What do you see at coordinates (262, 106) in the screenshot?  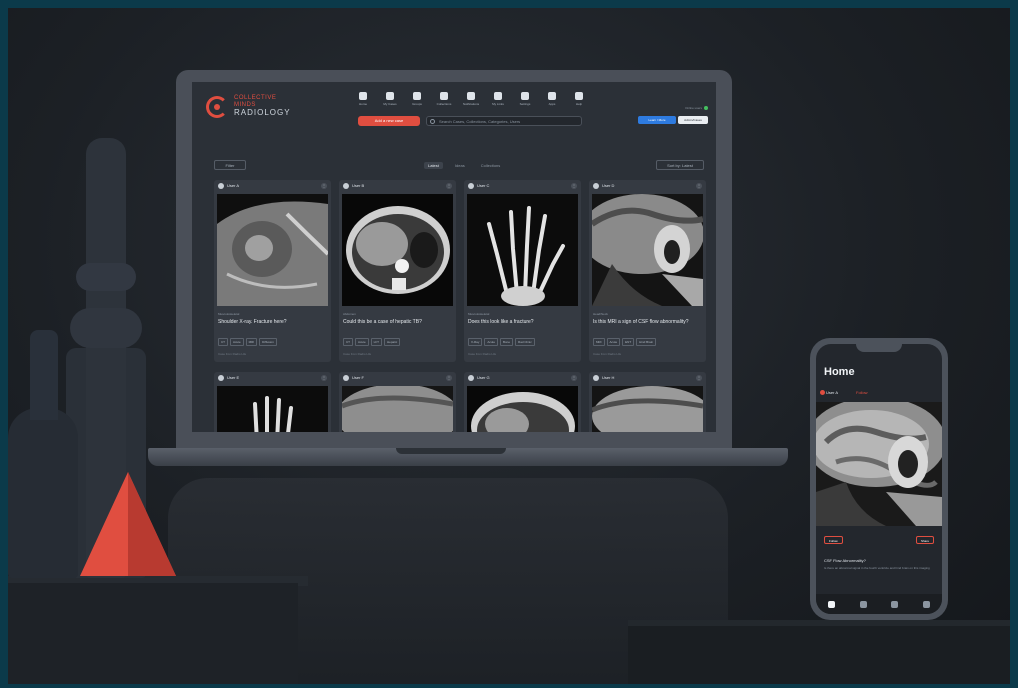 I see `logo-text: COLLECTIVE MINDS RADIOLOGY` at bounding box center [262, 106].